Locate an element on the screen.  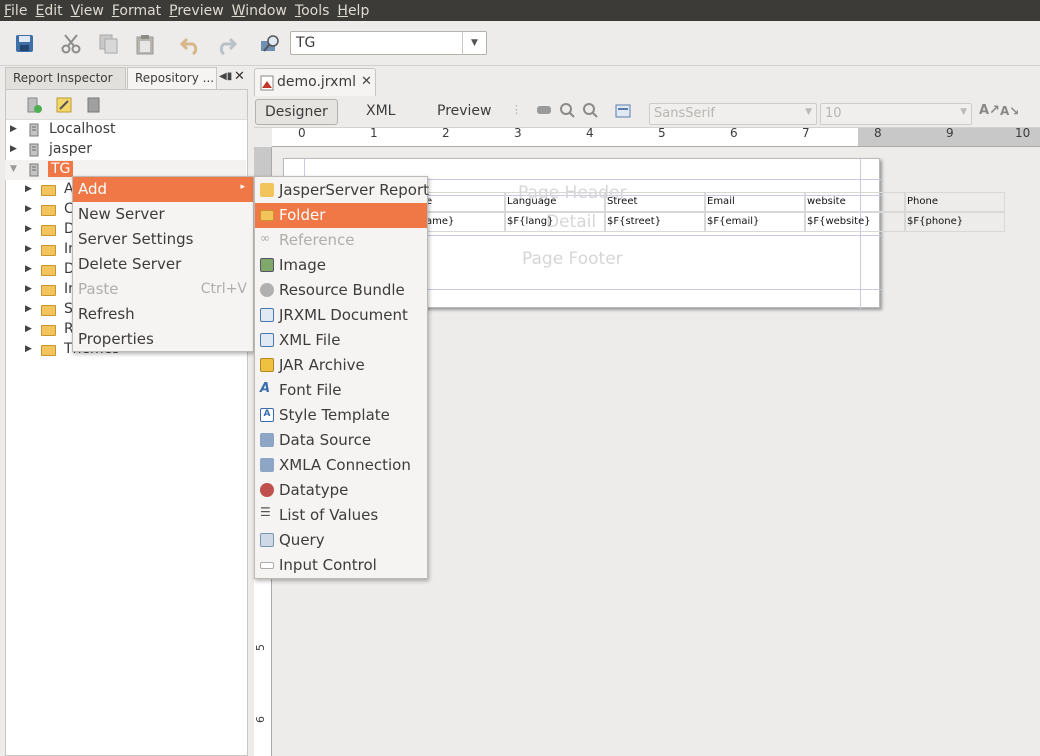
folder-icon is located at coordinates (48, 330).